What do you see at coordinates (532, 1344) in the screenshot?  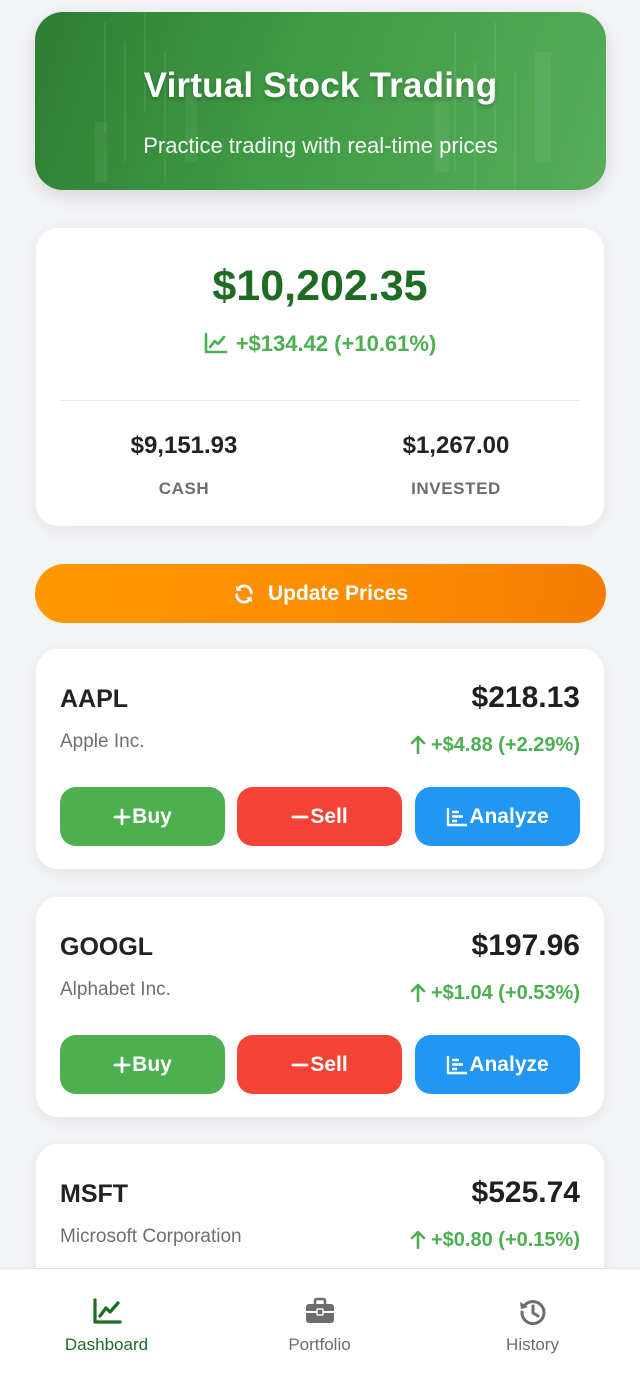 I see `nav-label-history: History` at bounding box center [532, 1344].